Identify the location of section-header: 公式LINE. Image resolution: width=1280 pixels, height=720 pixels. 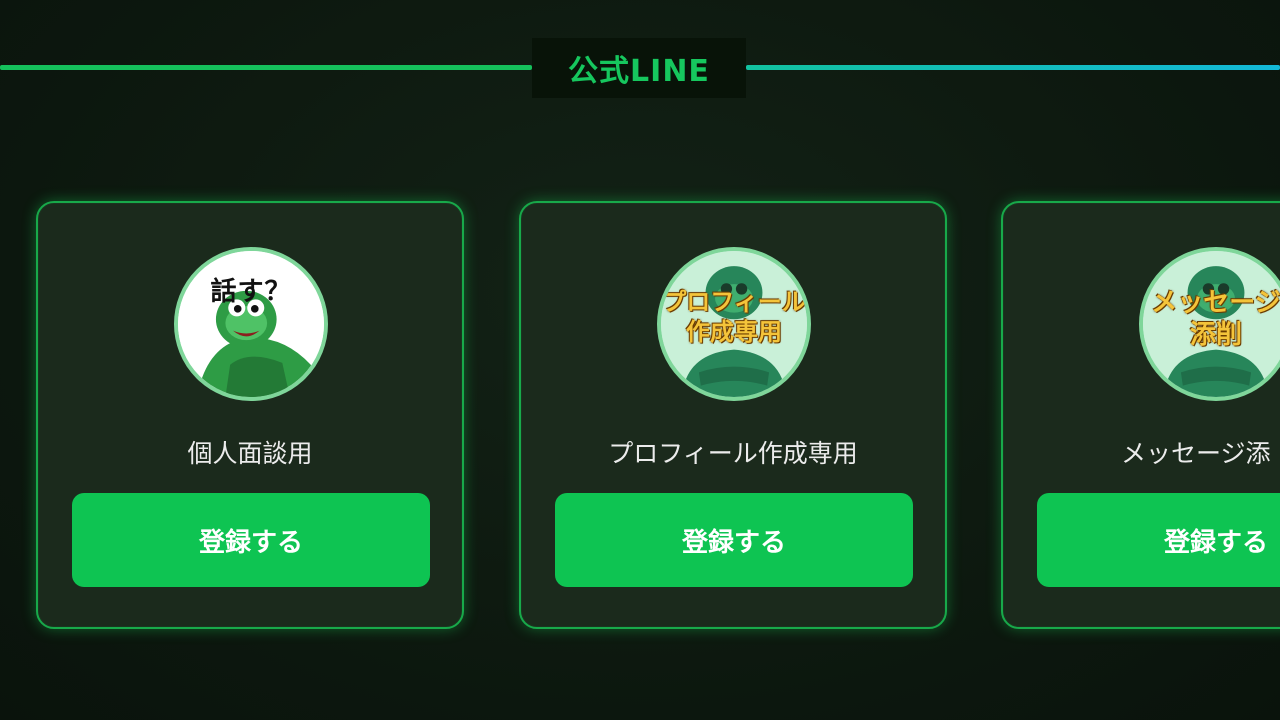
(640, 68).